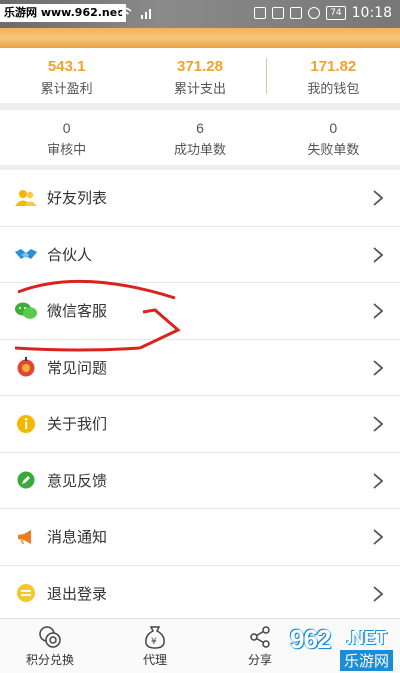 The image size is (400, 673). I want to click on stats-earnings: 543.1 累计盈利 371.28 累计支出 171.82 我的钱包, so click(200, 75).